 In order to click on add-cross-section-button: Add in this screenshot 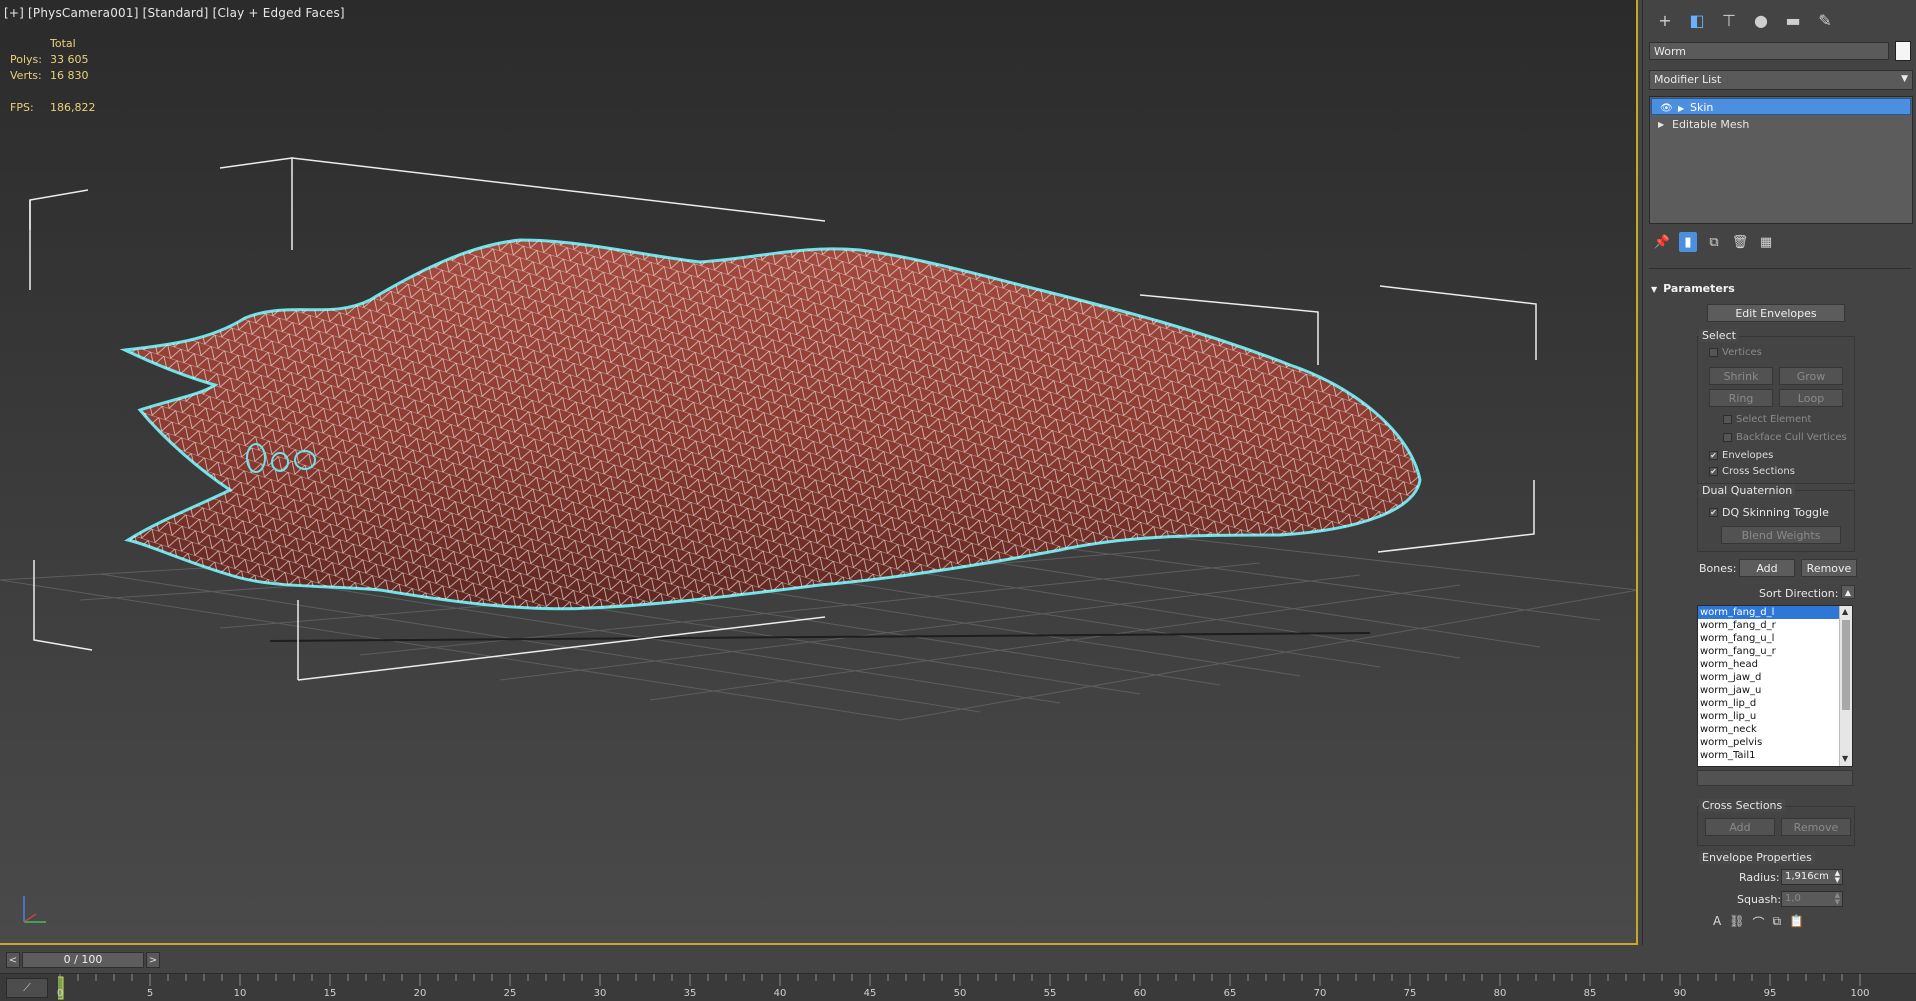, I will do `click(1740, 827)`.